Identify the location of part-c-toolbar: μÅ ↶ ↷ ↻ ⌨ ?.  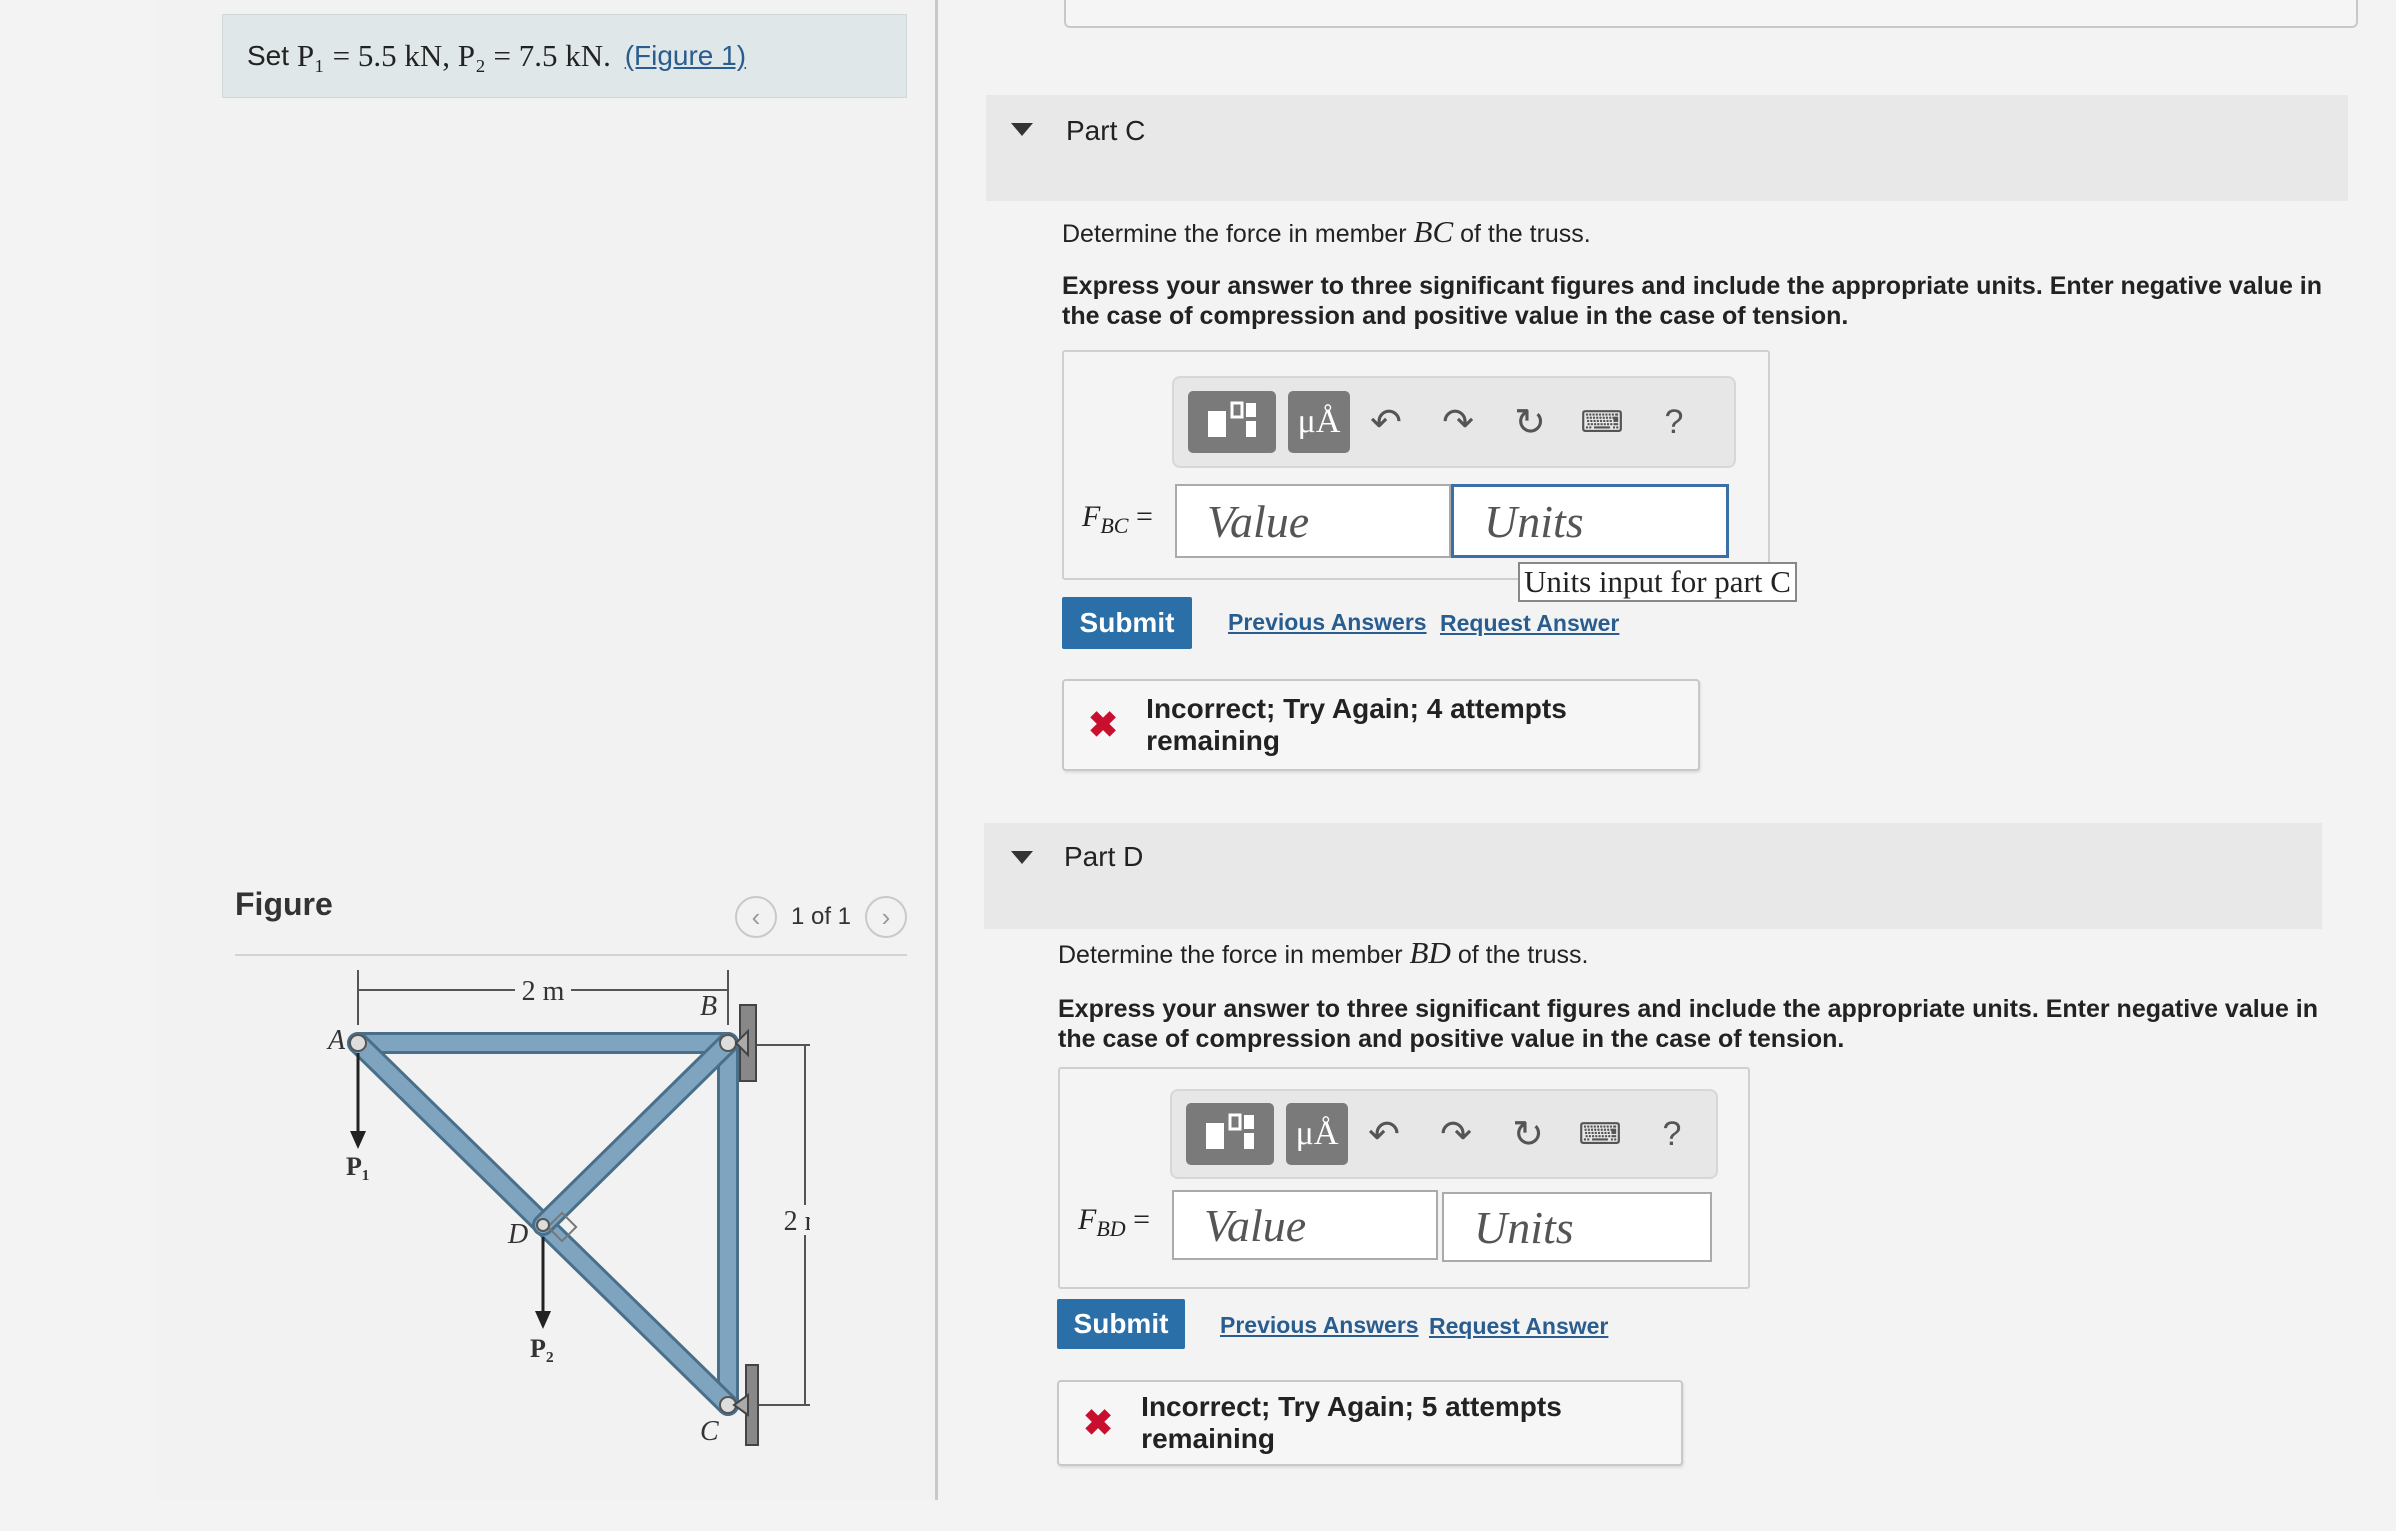
(1454, 422).